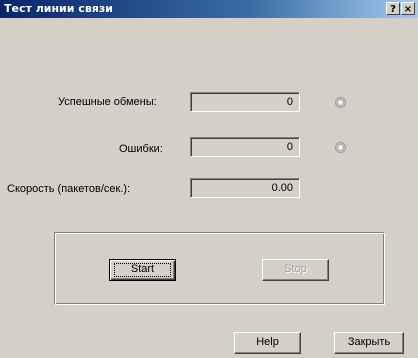 The height and width of the screenshot is (358, 418). I want to click on errors-label: Ошибки:, so click(141, 149).